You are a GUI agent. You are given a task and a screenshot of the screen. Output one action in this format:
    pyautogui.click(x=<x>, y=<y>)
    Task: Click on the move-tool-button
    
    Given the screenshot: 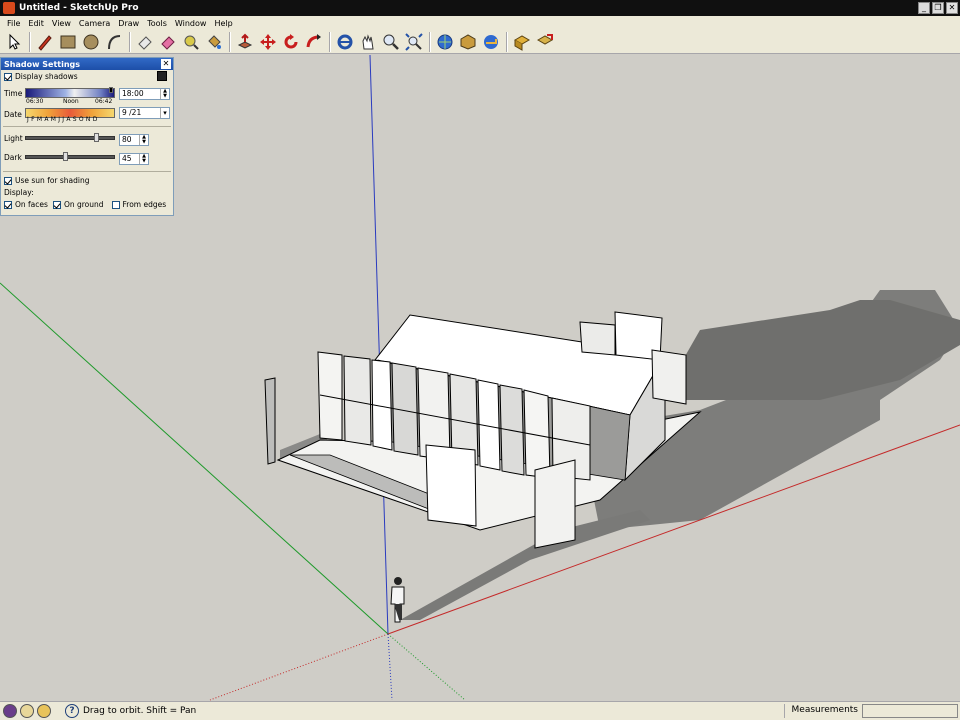 What is the action you would take?
    pyautogui.click(x=268, y=42)
    